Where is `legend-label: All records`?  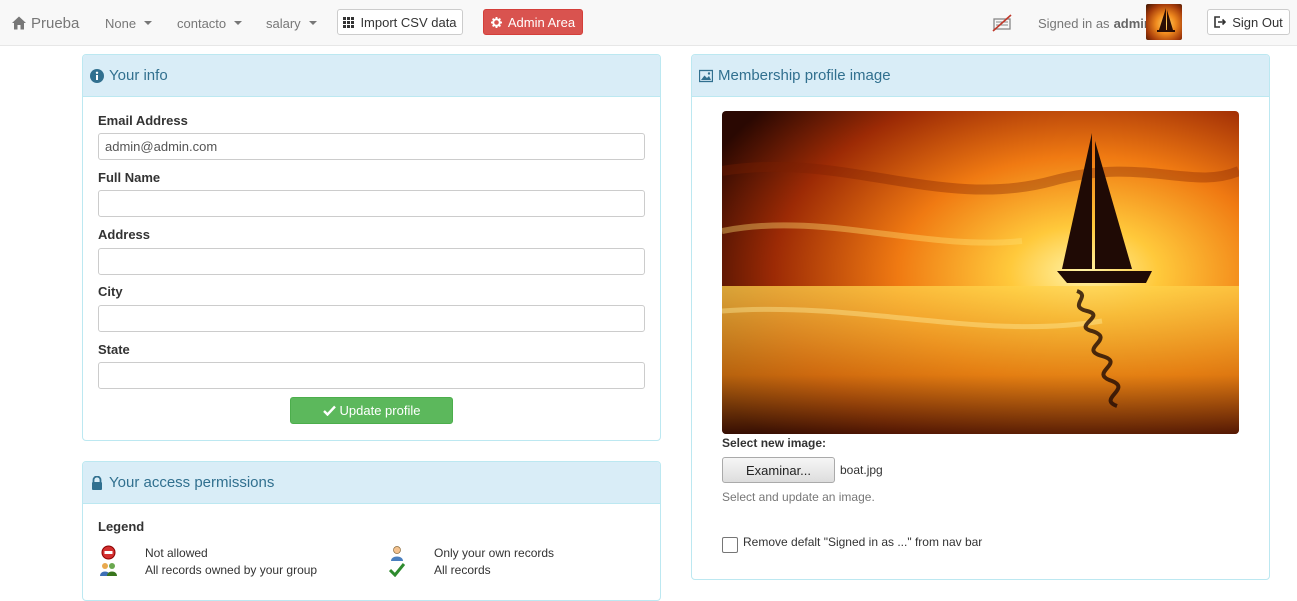 legend-label: All records is located at coordinates (462, 569).